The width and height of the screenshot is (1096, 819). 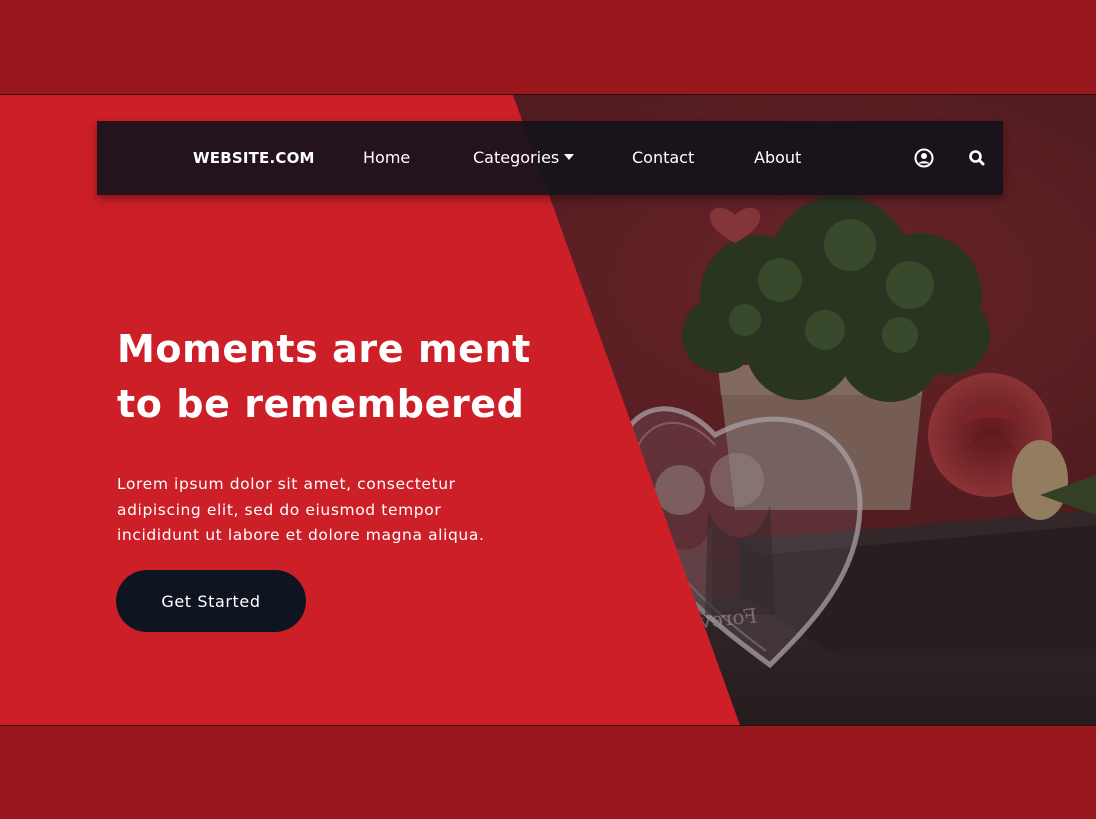 I want to click on nav-contact-link: Contact, so click(x=663, y=158).